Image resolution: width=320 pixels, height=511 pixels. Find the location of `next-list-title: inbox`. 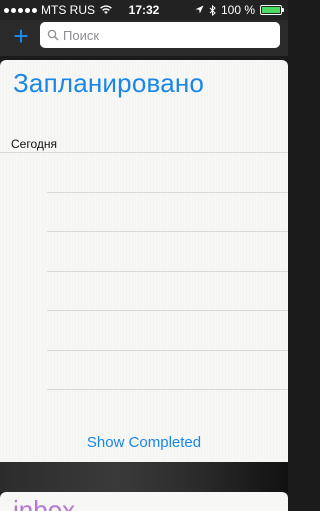

next-list-title: inbox is located at coordinates (44, 503).